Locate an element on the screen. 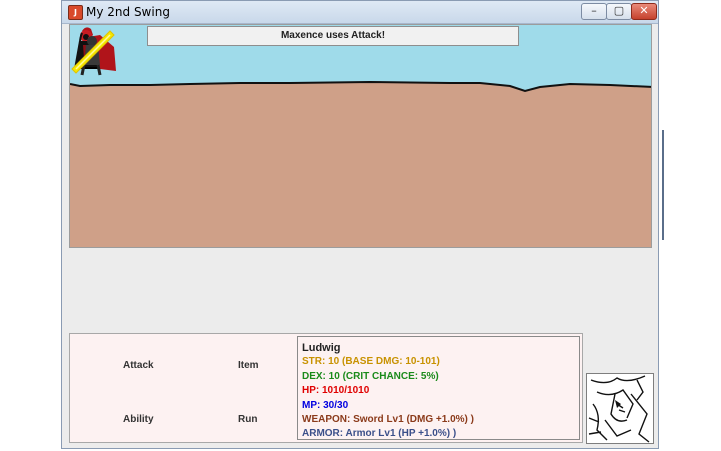 This screenshot has height=451, width=721. background-left is located at coordinates (31, 225).